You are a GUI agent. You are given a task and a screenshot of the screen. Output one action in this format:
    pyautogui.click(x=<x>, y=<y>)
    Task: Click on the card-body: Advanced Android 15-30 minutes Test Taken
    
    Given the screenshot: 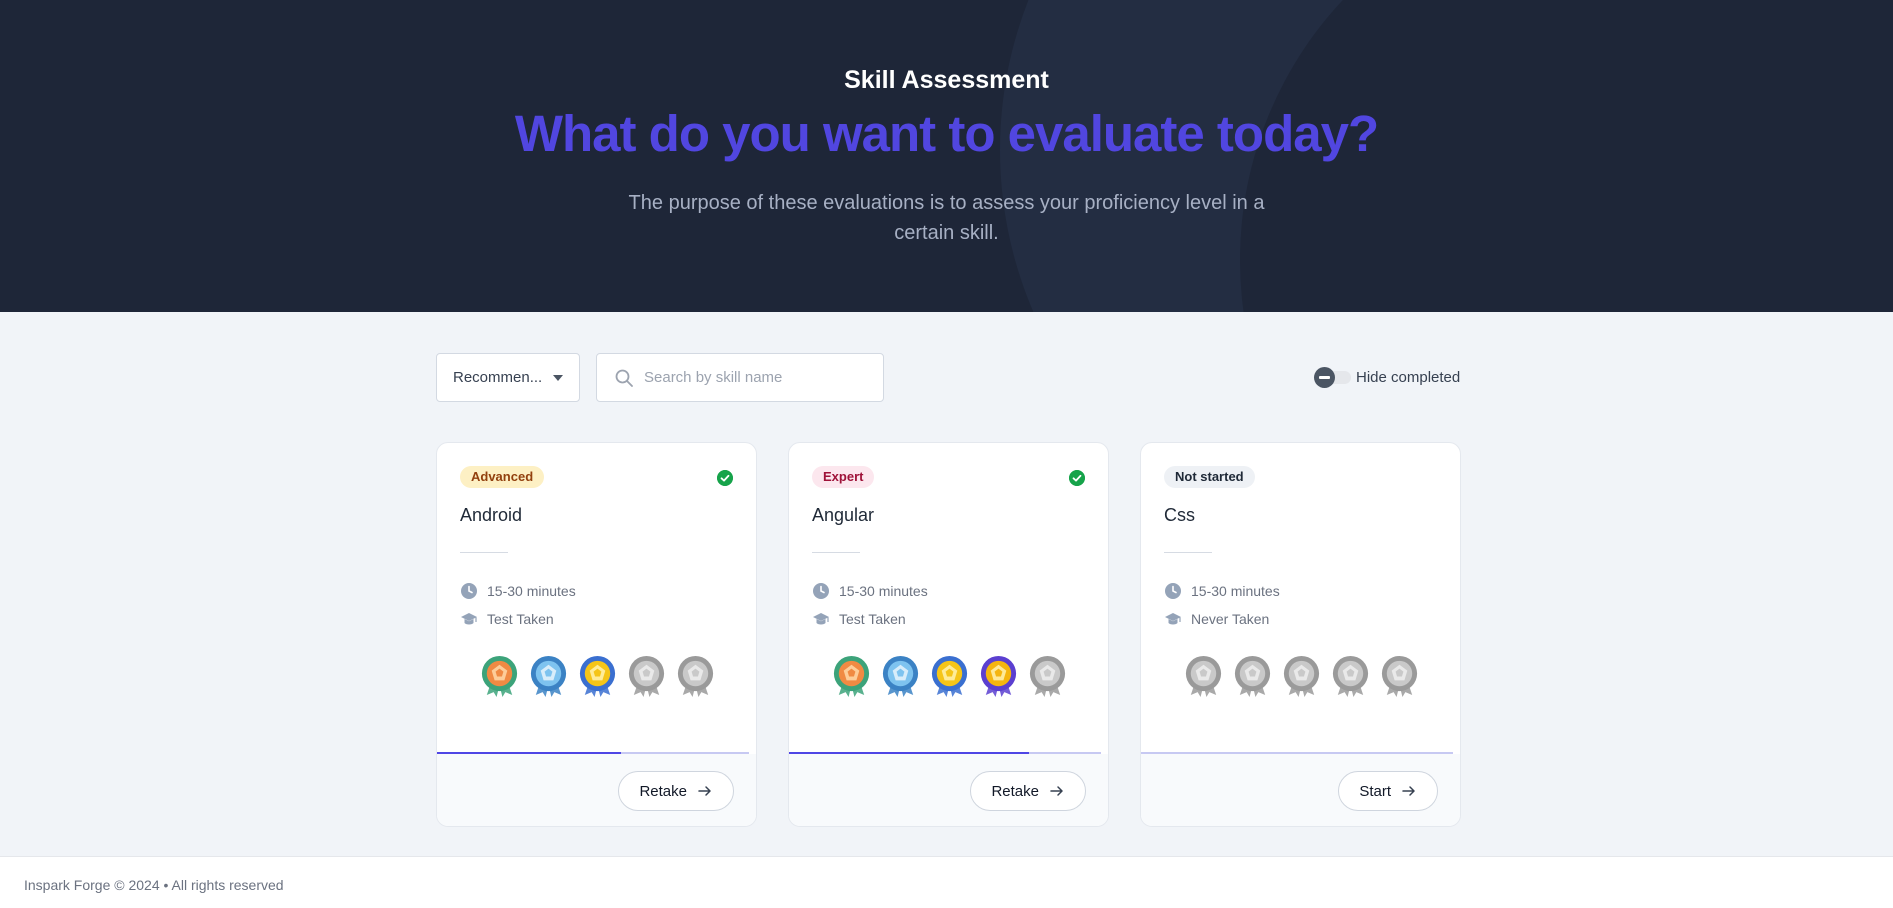 What is the action you would take?
    pyautogui.click(x=596, y=598)
    